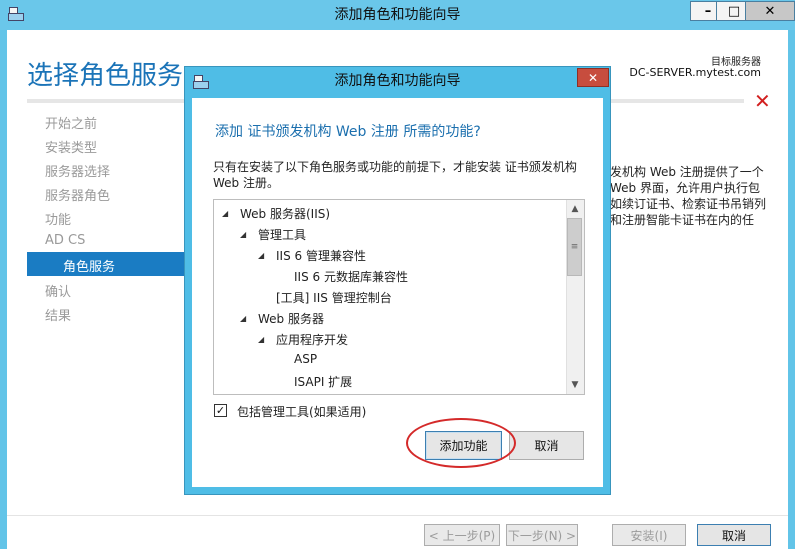 This screenshot has width=795, height=549. Describe the element at coordinates (273, 234) in the screenshot. I see `tree-item: ◢ 管理工具` at that location.